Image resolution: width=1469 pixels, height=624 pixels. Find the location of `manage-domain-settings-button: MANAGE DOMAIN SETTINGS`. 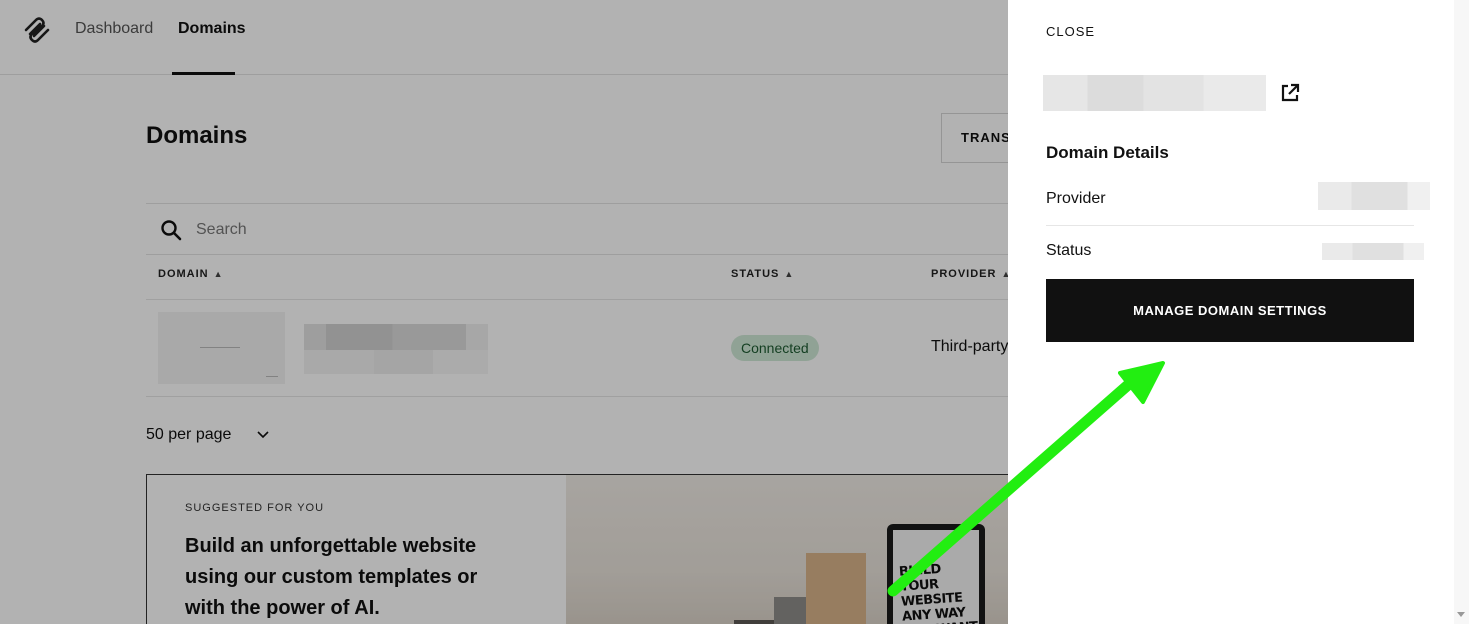

manage-domain-settings-button: MANAGE DOMAIN SETTINGS is located at coordinates (1230, 310).